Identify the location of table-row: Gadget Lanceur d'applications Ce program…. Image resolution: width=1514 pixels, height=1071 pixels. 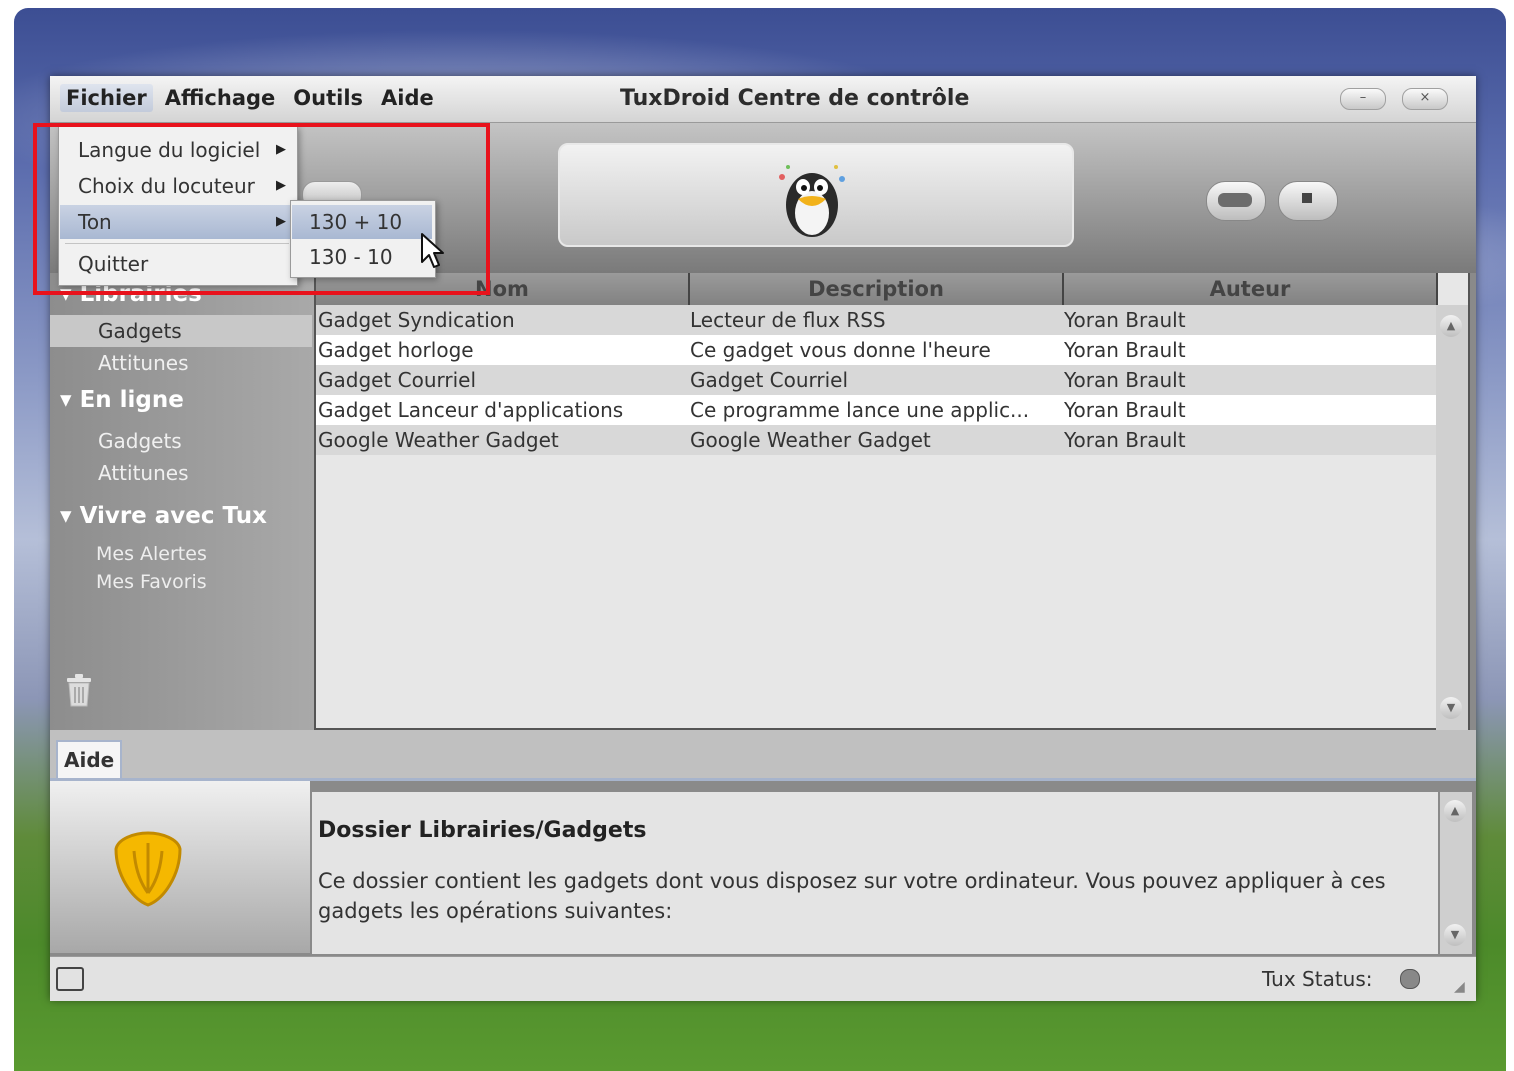
(876, 410).